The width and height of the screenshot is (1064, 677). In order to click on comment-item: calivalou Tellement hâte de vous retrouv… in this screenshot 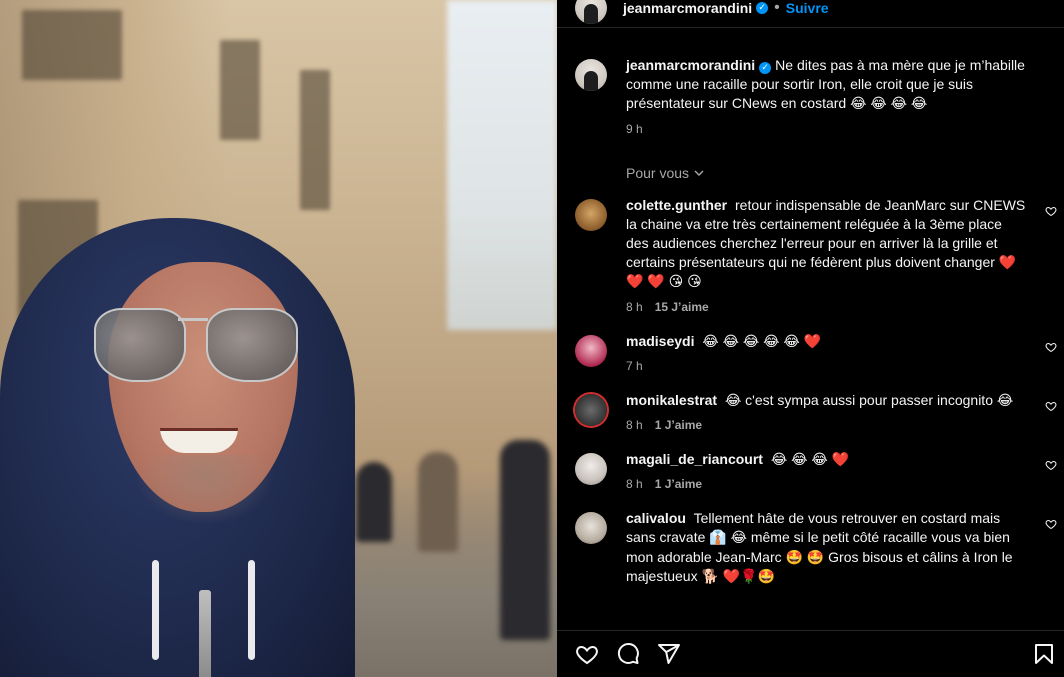, I will do `click(810, 547)`.